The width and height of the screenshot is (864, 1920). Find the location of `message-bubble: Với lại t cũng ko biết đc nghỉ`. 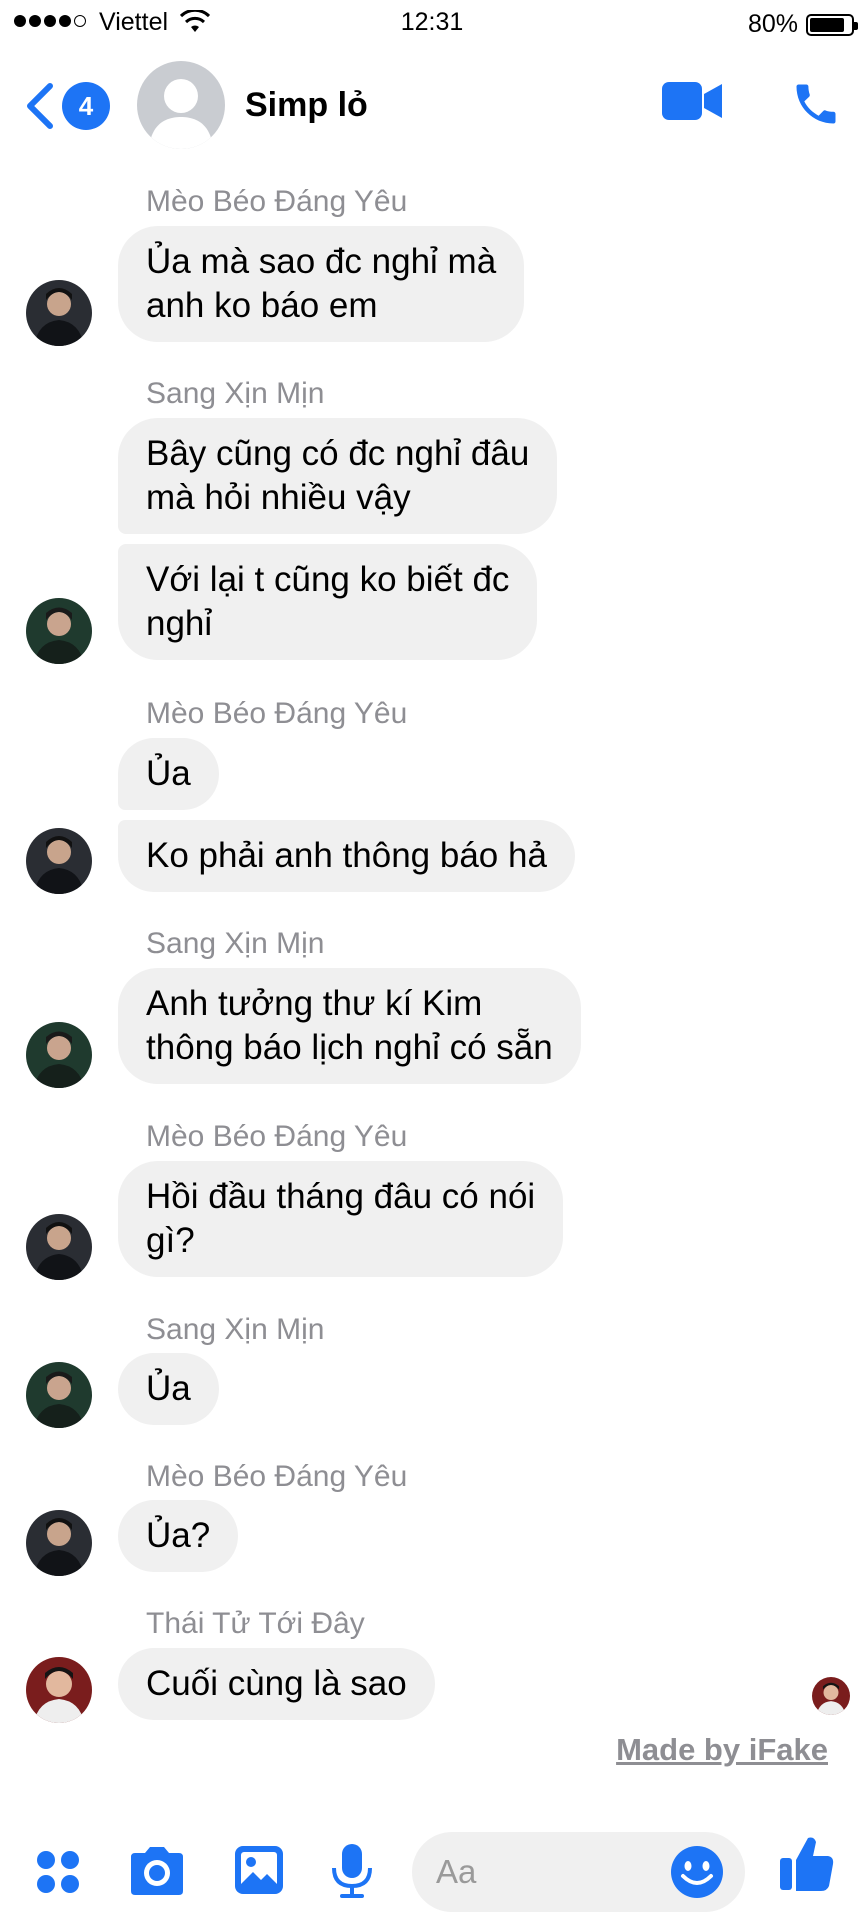

message-bubble: Với lại t cũng ko biết đc nghỉ is located at coordinates (328, 602).